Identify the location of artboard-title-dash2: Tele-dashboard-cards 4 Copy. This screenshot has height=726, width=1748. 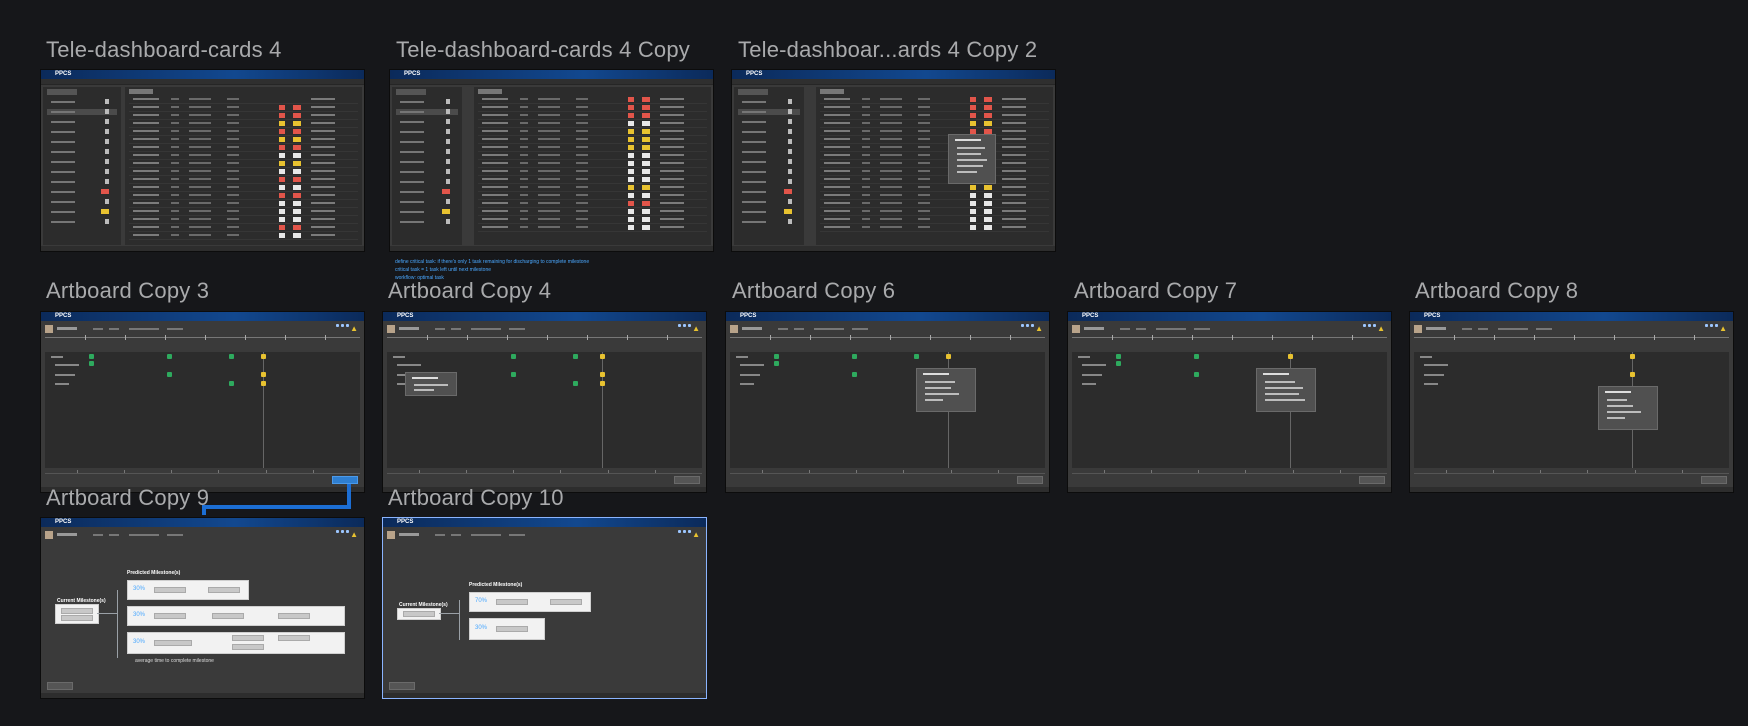
(543, 50).